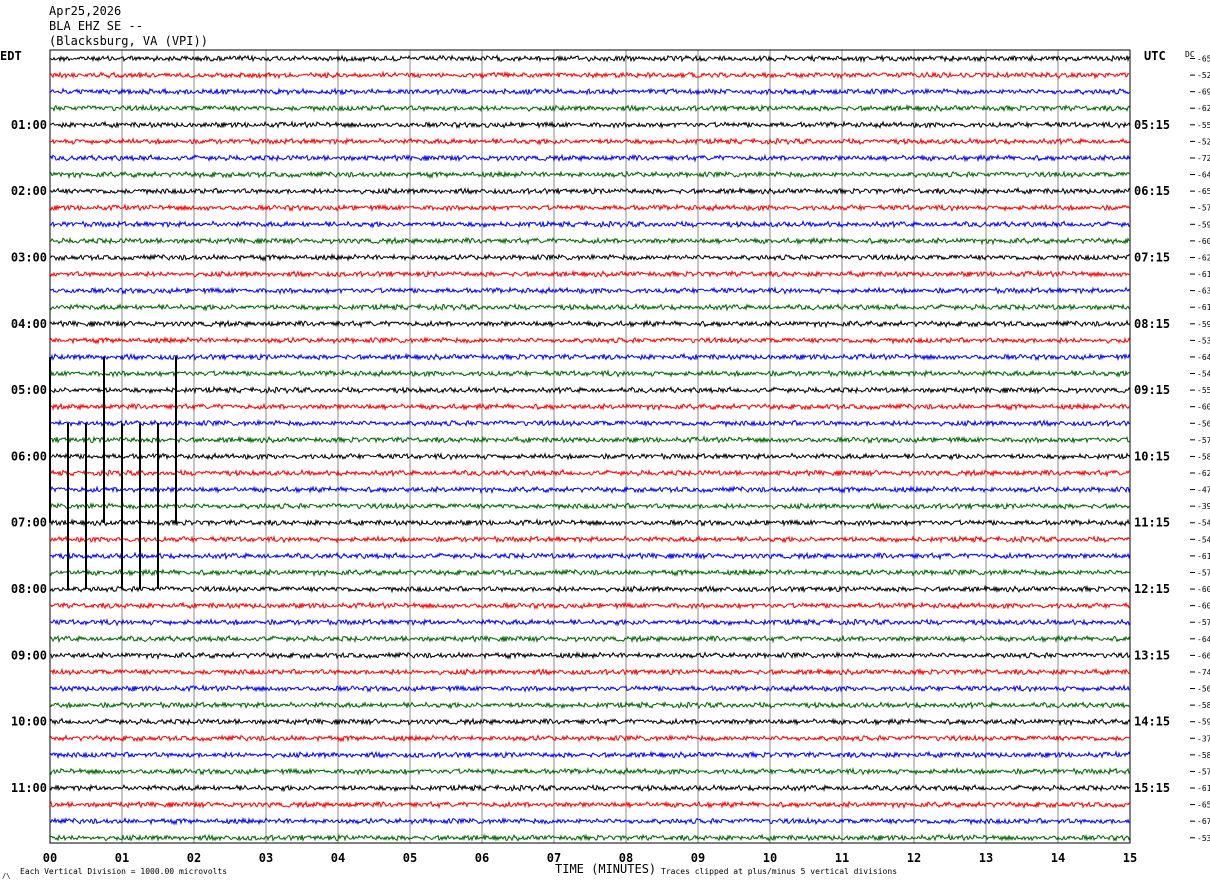 This screenshot has width=1210, height=886. I want to click on x-tick-label: 10, so click(770, 858).